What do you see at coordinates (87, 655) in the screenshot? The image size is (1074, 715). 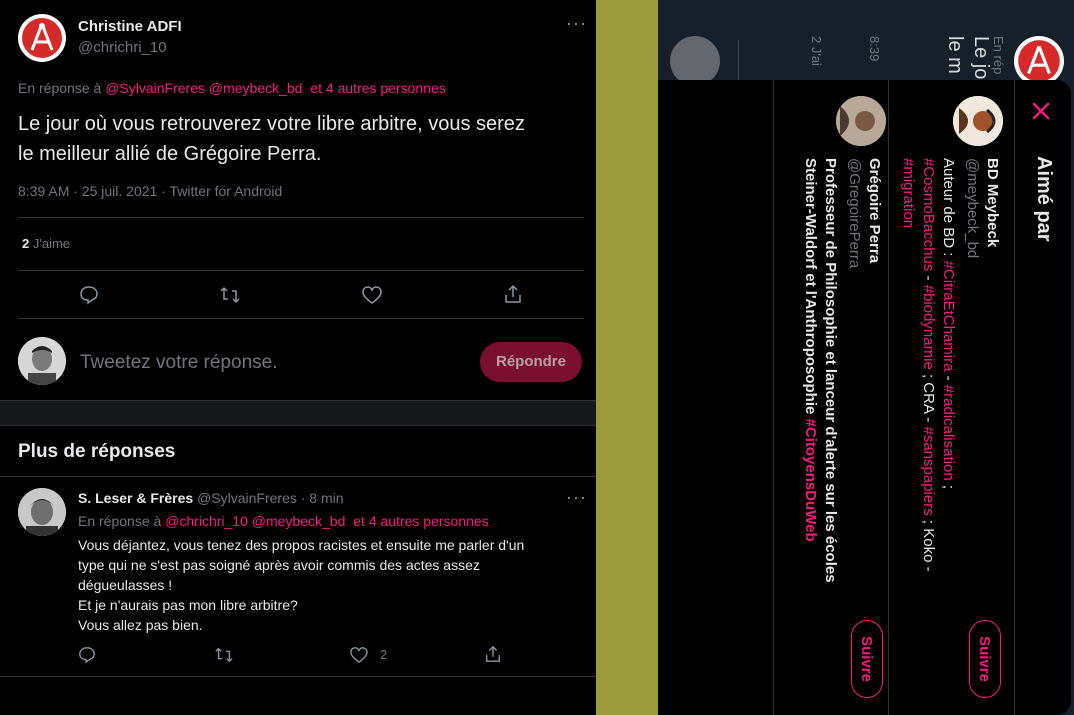 I see `reply-reply-icon` at bounding box center [87, 655].